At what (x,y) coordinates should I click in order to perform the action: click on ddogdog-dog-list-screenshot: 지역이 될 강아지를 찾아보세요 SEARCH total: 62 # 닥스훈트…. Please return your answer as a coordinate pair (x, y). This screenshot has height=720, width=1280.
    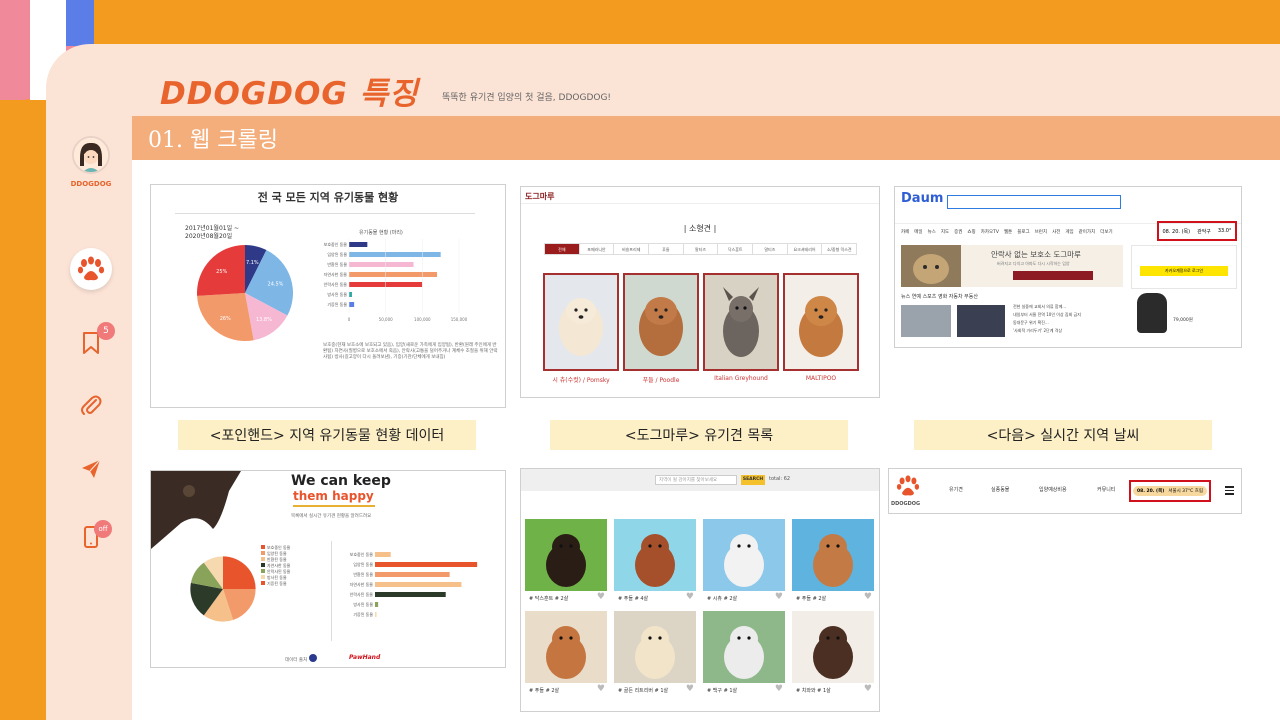
    Looking at the image, I should click on (700, 590).